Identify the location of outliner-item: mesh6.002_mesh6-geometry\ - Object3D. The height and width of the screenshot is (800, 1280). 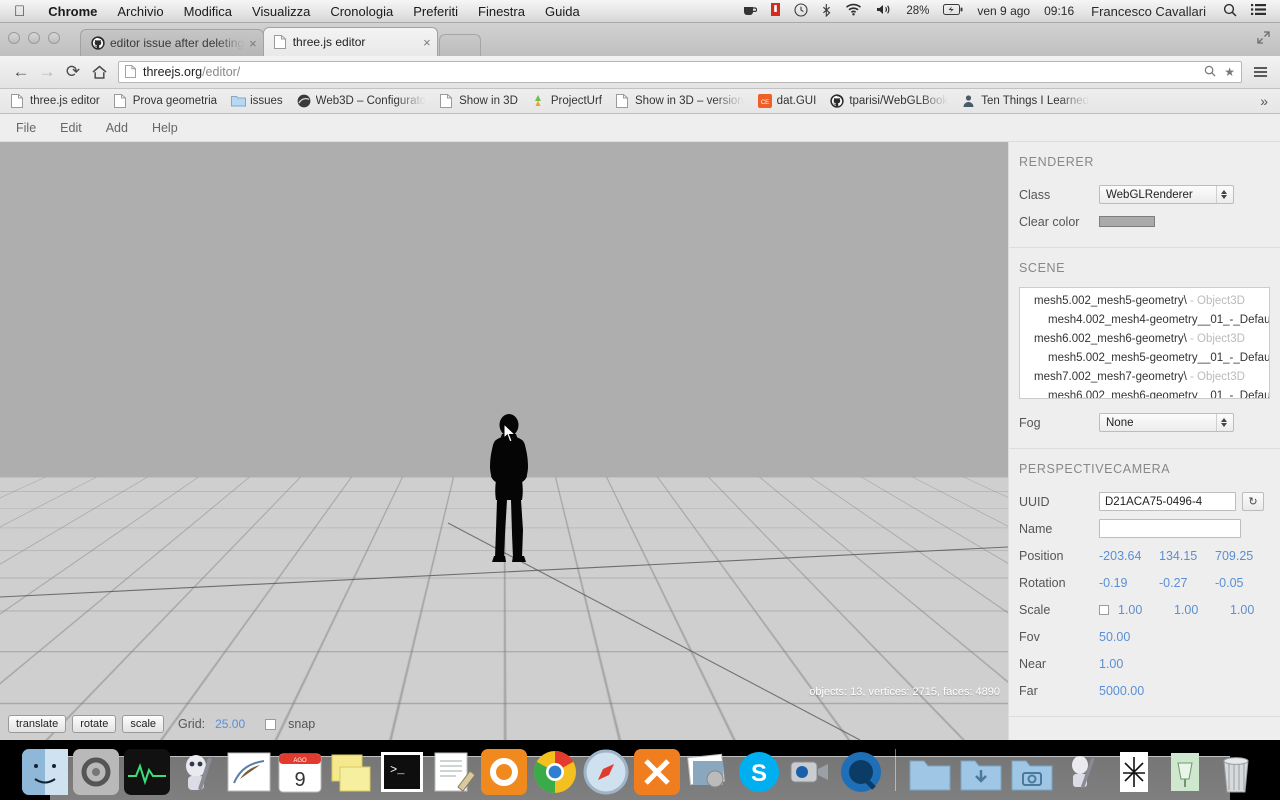
(1144, 339).